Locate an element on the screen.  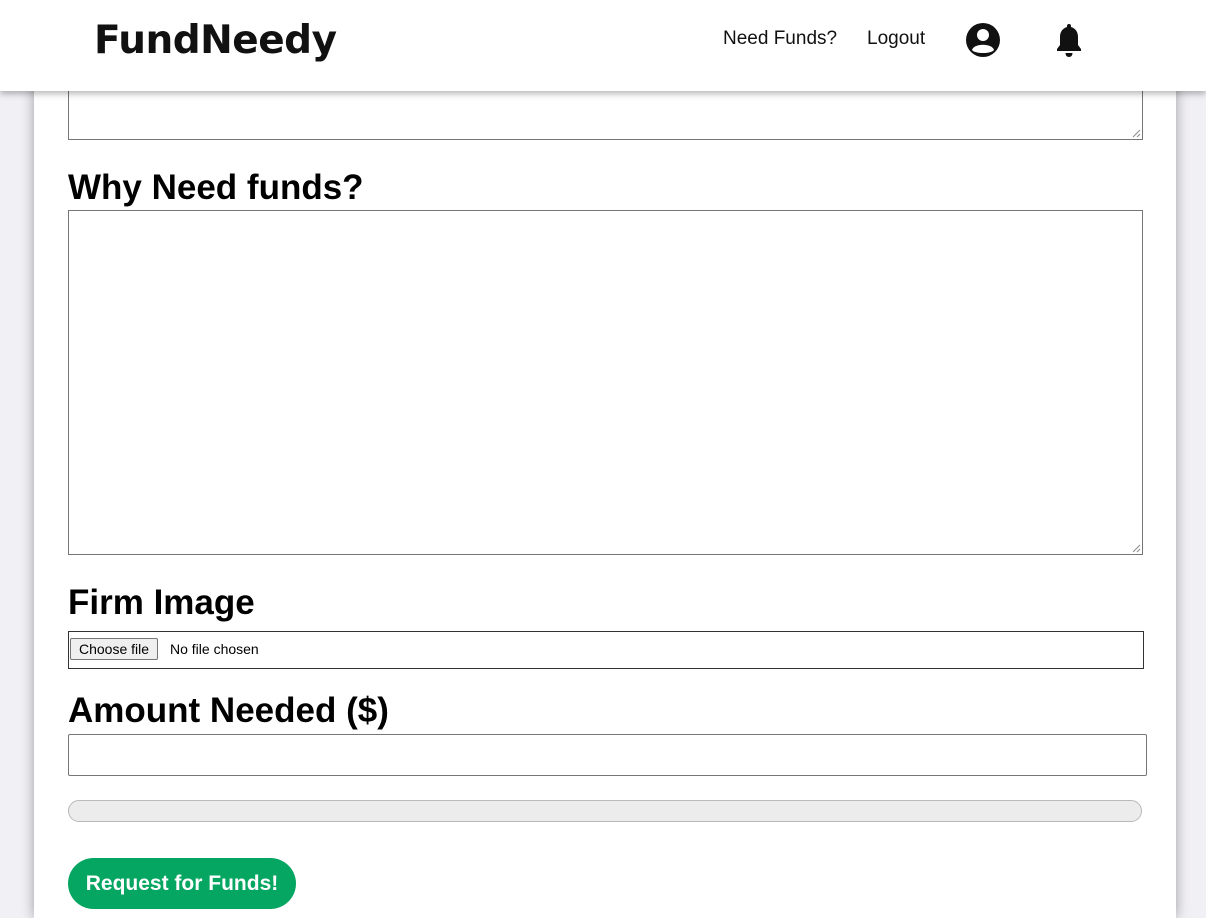
brand-logo: FundNeedy is located at coordinates (215, 40).